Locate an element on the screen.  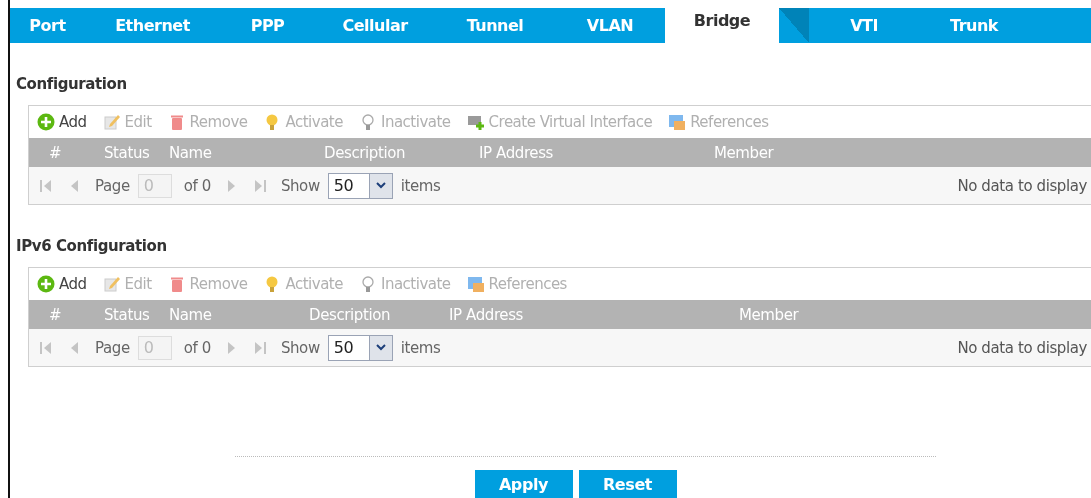
section-title: IPv6 Configuration is located at coordinates (92, 246).